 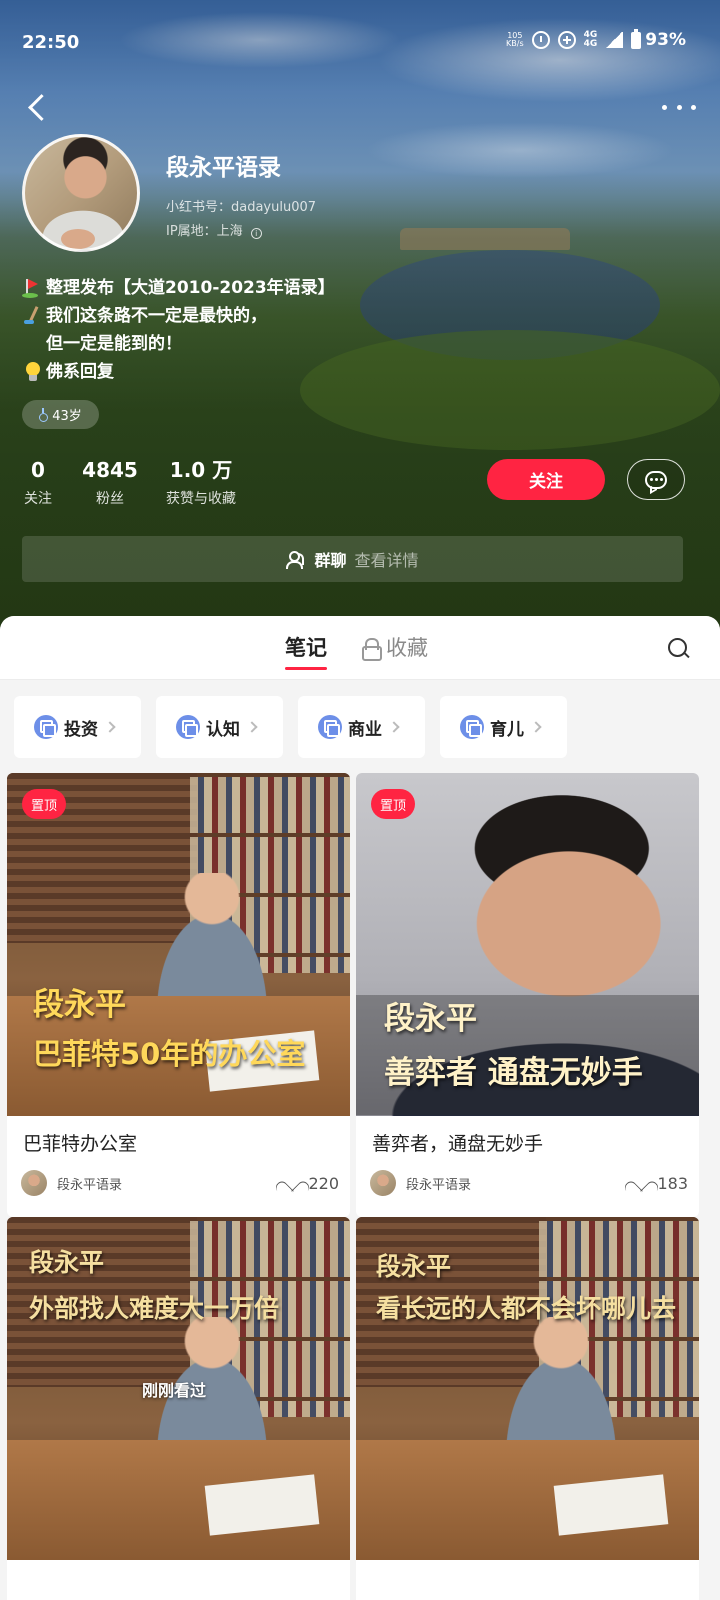 I want to click on note-thumbnail: 段永平 看长远的人都不会坏哪儿去, so click(x=527, y=1388).